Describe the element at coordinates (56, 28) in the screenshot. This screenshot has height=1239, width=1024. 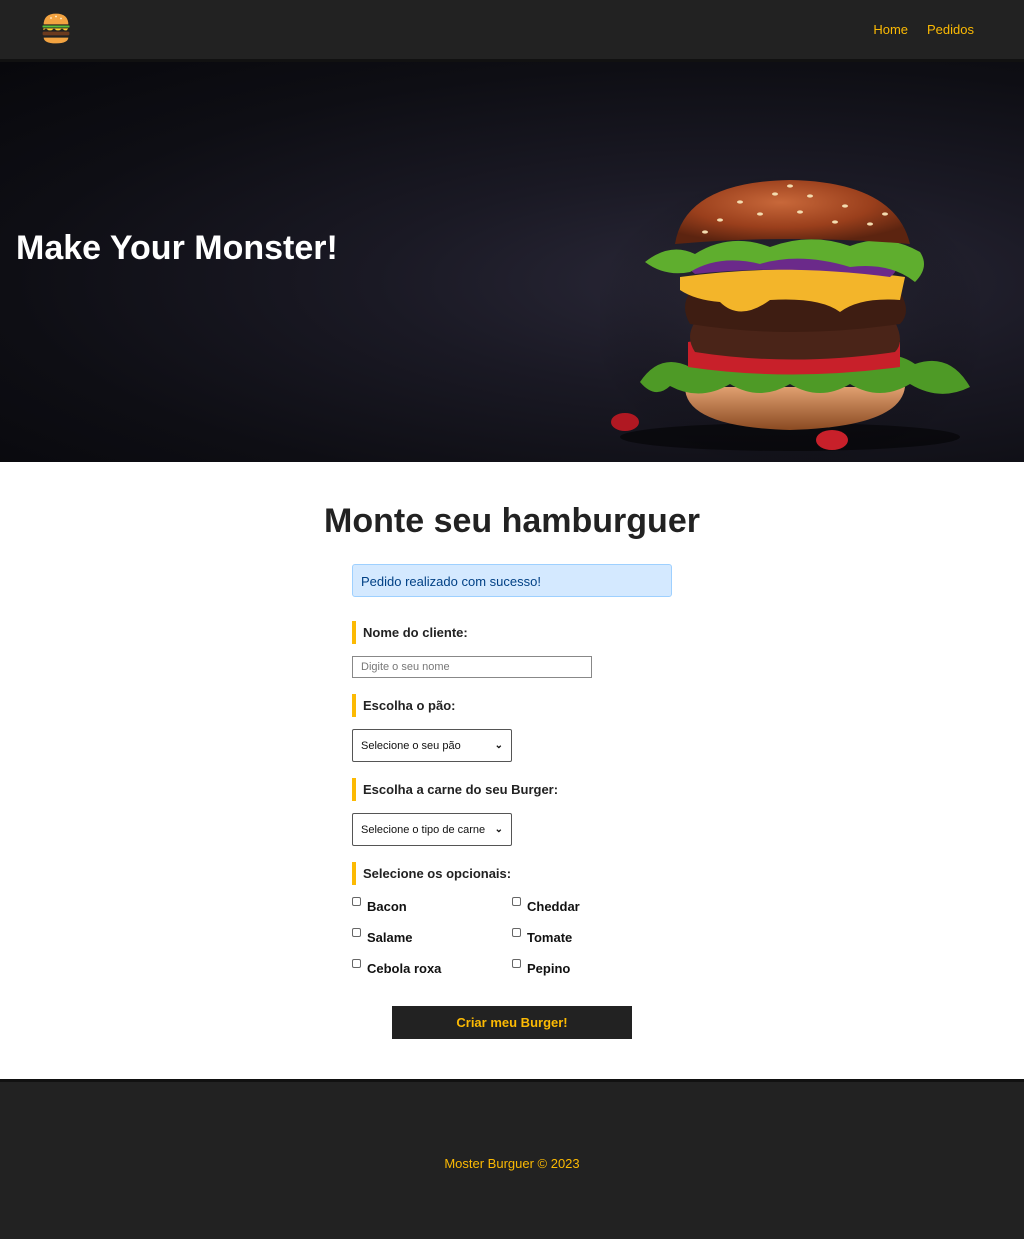
I see `burger-logo-icon` at that location.